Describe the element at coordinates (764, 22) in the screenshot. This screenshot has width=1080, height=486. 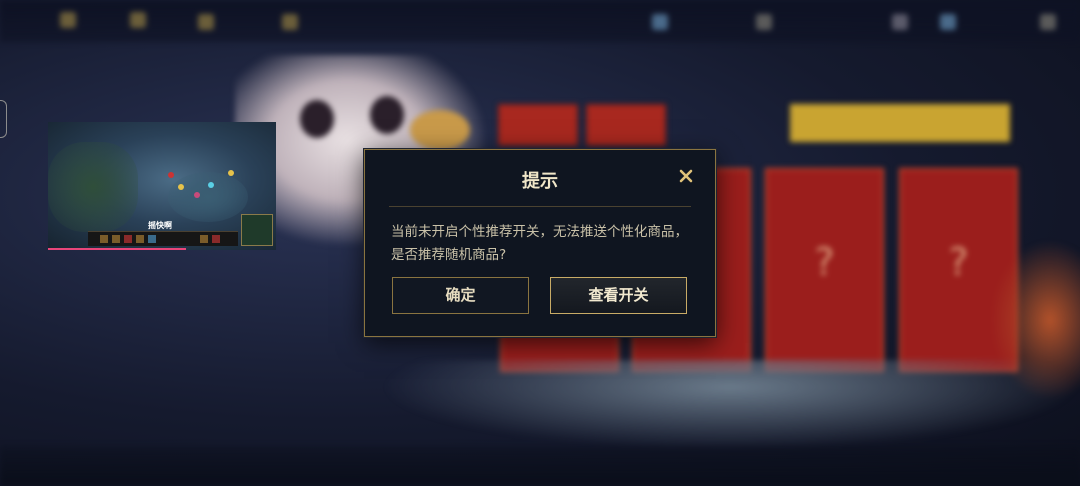
I see `profile-icon` at that location.